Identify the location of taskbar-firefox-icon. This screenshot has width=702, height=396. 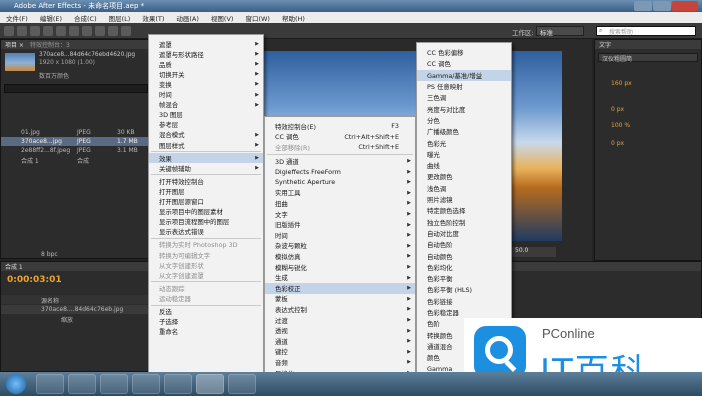
(114, 384).